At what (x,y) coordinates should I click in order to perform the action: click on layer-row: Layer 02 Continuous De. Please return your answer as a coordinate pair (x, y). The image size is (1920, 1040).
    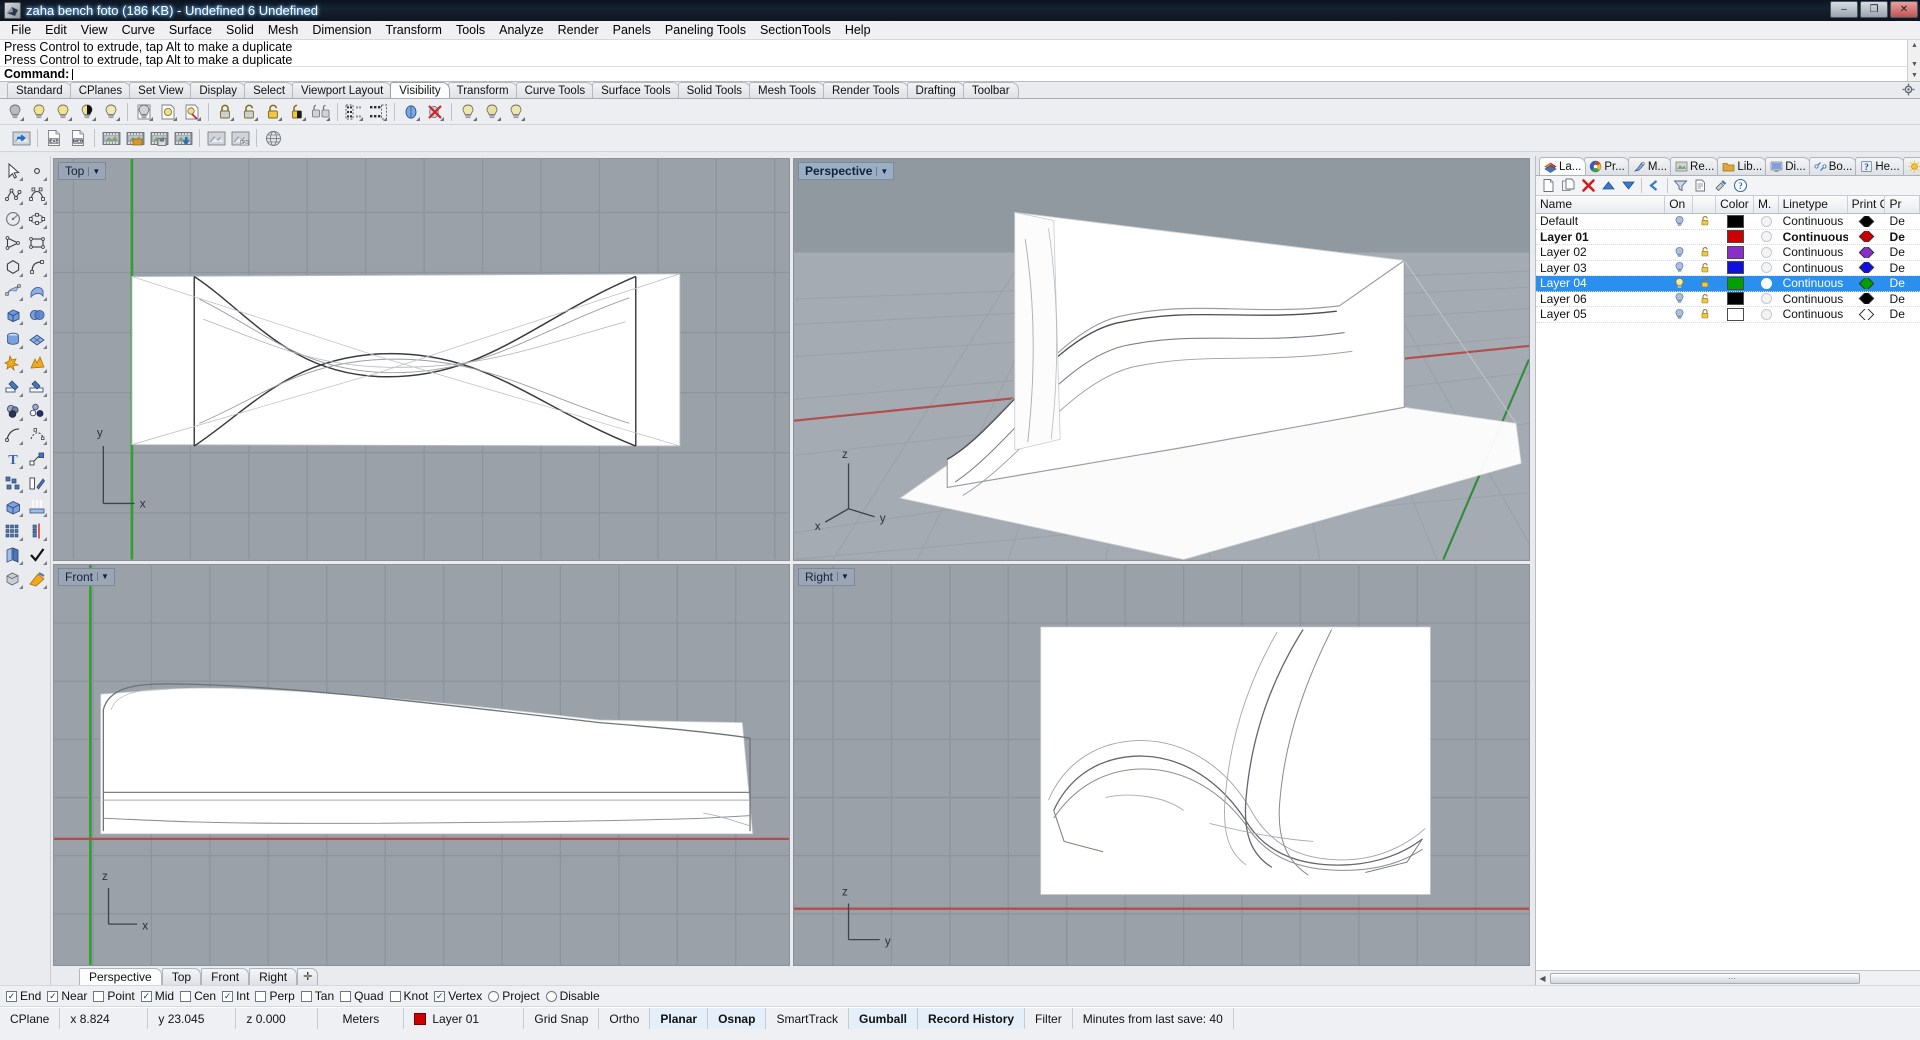
    Looking at the image, I should click on (1728, 253).